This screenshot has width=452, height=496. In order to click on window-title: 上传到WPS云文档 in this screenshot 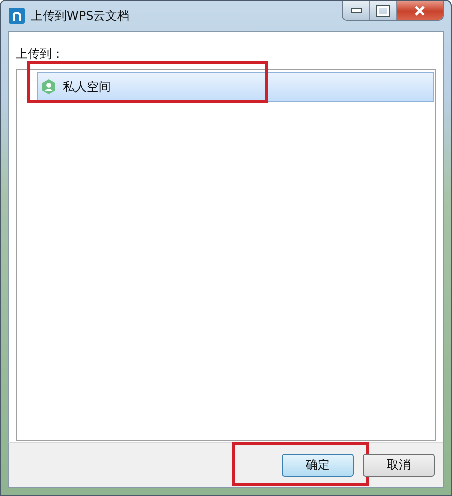, I will do `click(80, 16)`.